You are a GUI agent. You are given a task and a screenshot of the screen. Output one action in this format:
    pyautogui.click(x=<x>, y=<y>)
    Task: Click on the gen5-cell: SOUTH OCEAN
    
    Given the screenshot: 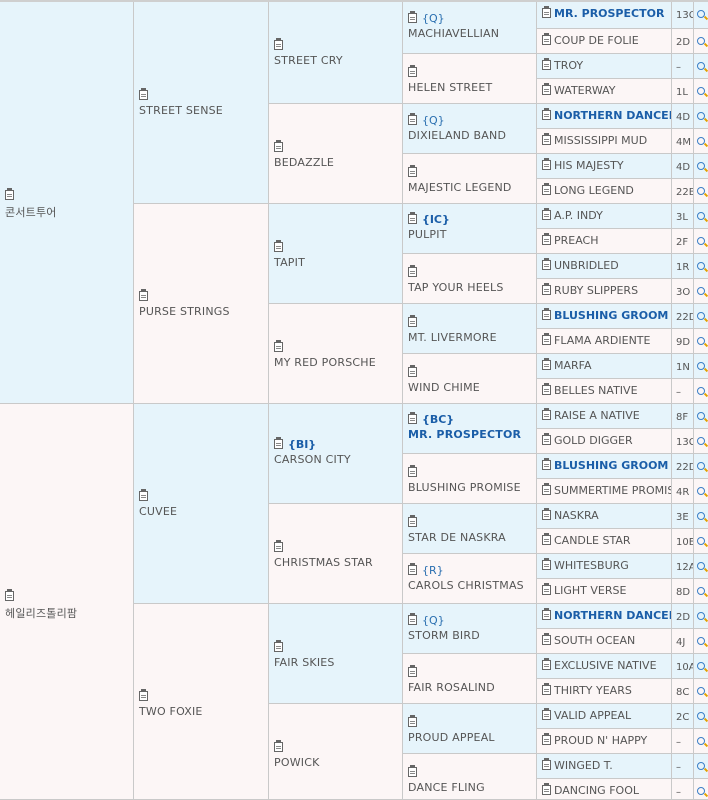 What is the action you would take?
    pyautogui.click(x=604, y=641)
    